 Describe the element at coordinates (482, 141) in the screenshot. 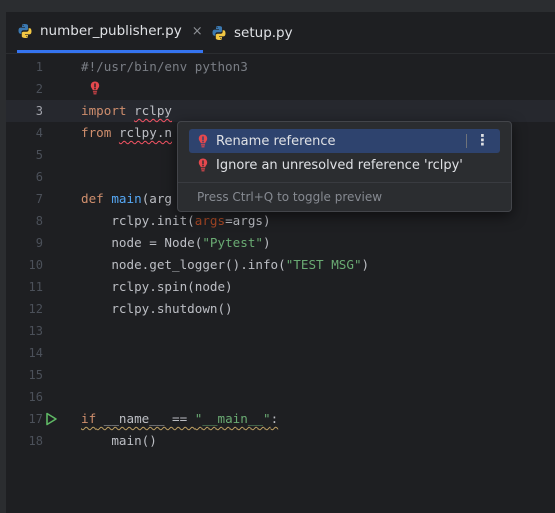

I see `more-options-icon: ⋮` at that location.